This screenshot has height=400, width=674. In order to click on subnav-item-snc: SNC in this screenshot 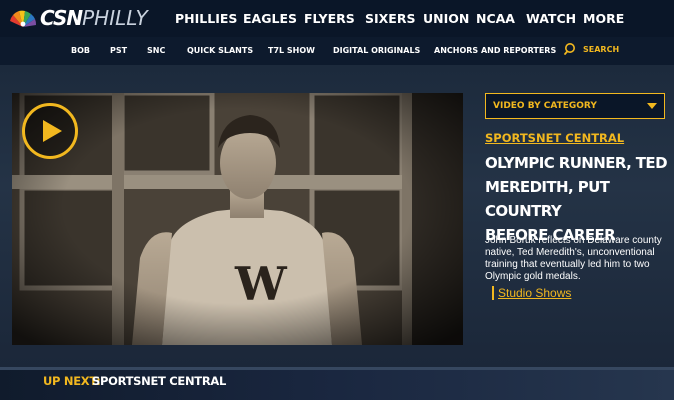, I will do `click(156, 50)`.